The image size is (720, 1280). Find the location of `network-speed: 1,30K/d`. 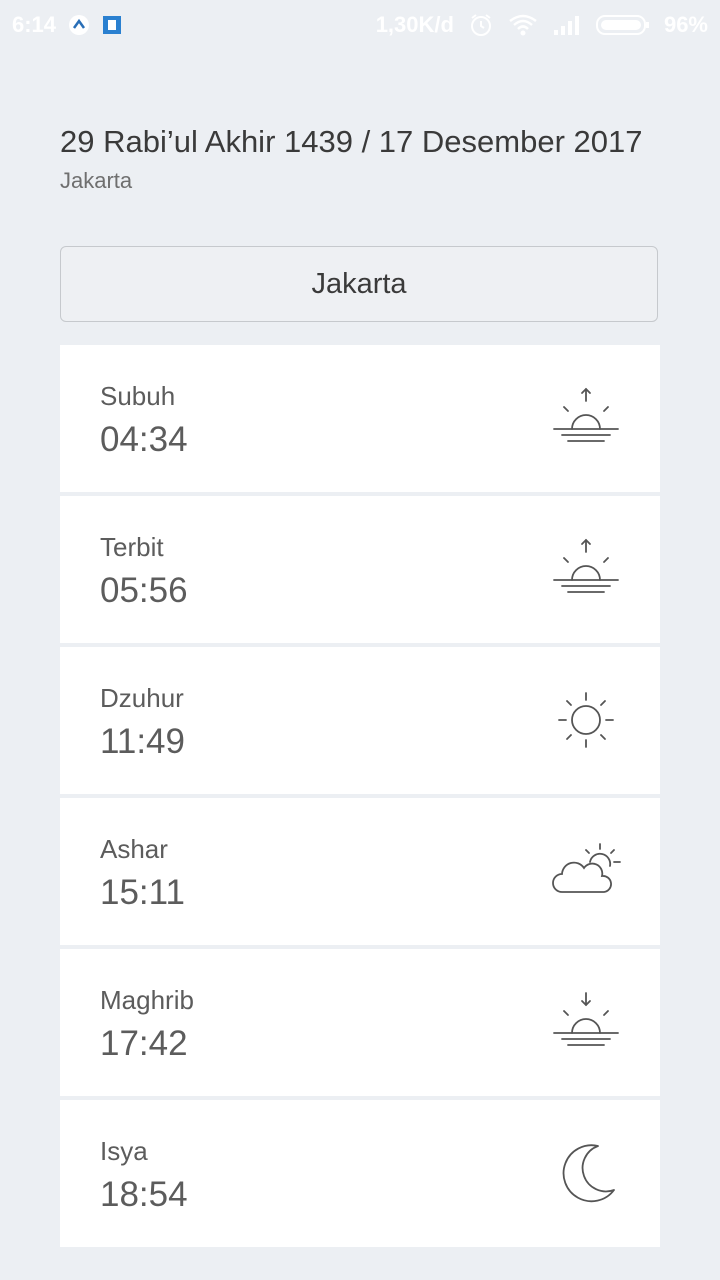

network-speed: 1,30K/d is located at coordinates (414, 24).